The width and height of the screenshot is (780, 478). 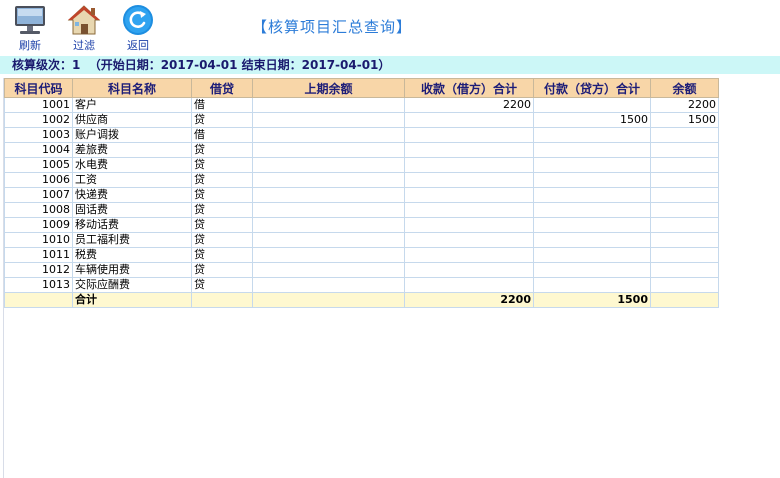 What do you see at coordinates (684, 88) in the screenshot?
I see `col-header-balance: 余额` at bounding box center [684, 88].